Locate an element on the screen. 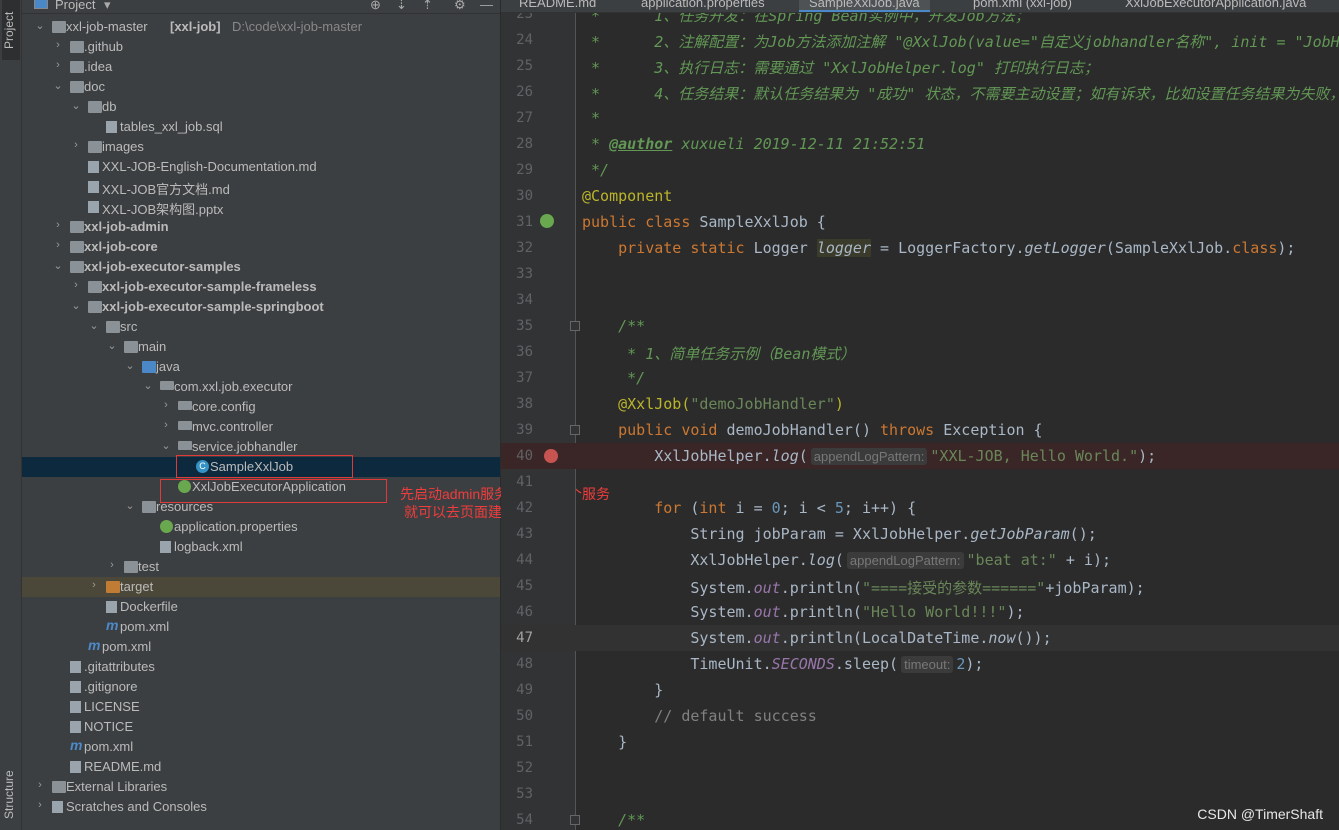 This screenshot has height=830, width=1339. editor-tab: XxlJobExecutorApplication.java is located at coordinates (1215, 6).